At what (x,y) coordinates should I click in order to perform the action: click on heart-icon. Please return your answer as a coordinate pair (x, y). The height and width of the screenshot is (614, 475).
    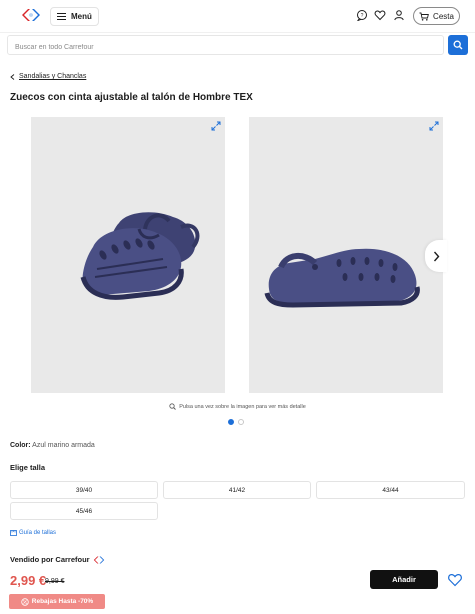
    Looking at the image, I should click on (380, 15).